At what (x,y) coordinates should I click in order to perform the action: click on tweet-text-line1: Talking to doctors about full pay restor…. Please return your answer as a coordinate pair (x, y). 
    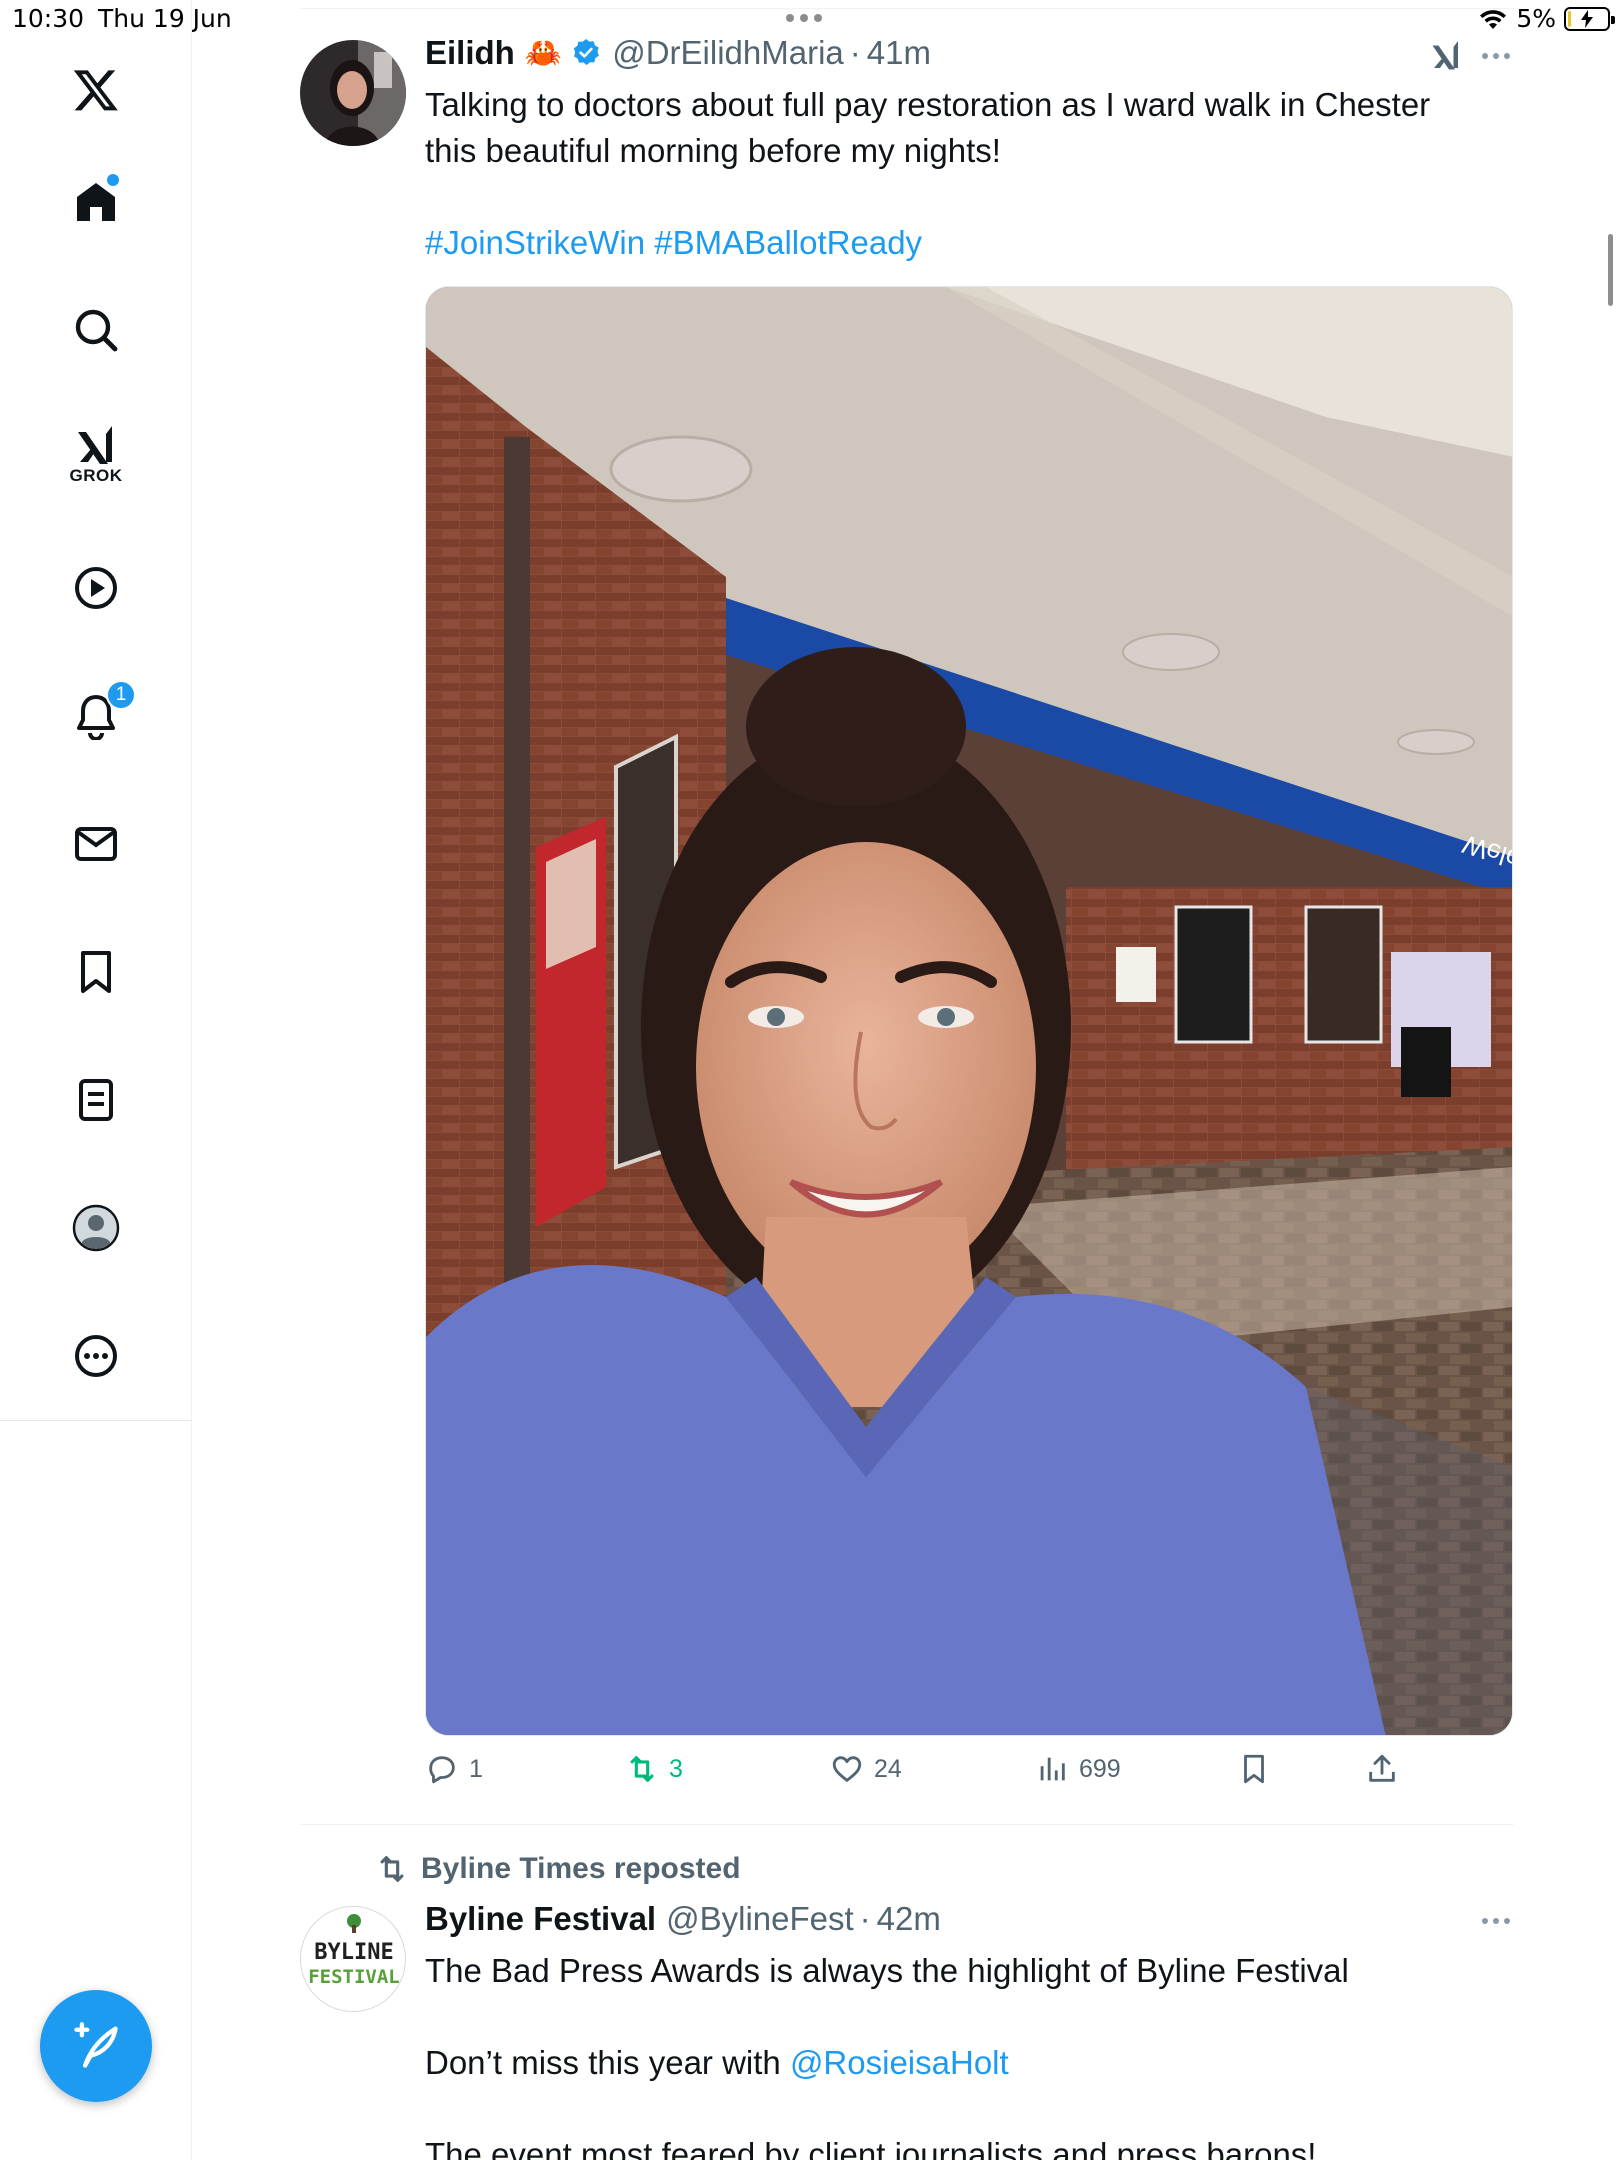
    Looking at the image, I should click on (928, 104).